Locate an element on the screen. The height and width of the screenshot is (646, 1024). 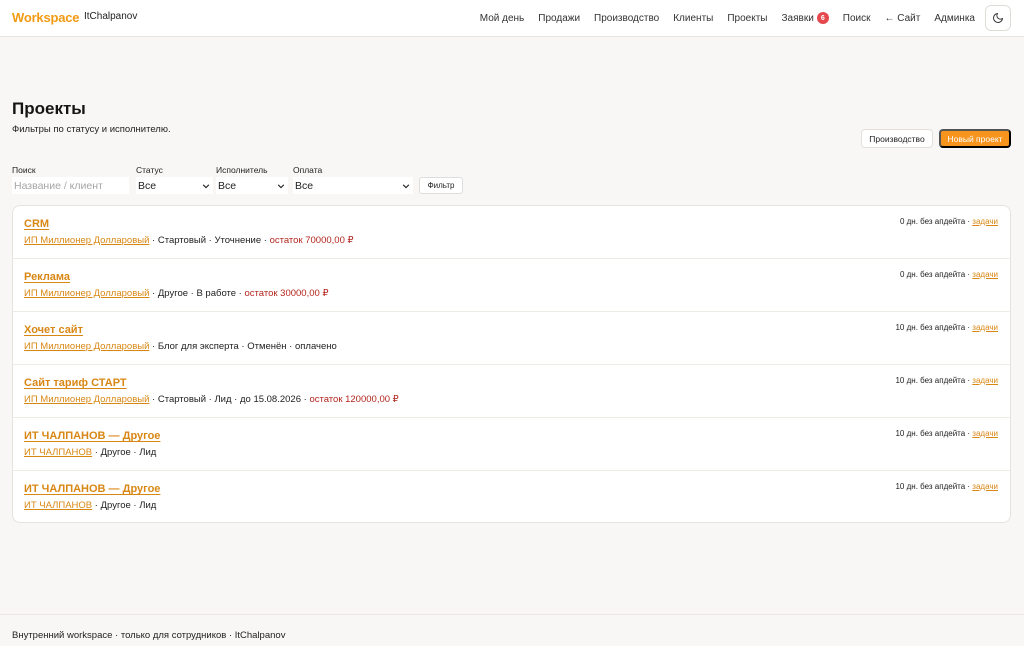
project-title-link: CRM is located at coordinates (36, 224).